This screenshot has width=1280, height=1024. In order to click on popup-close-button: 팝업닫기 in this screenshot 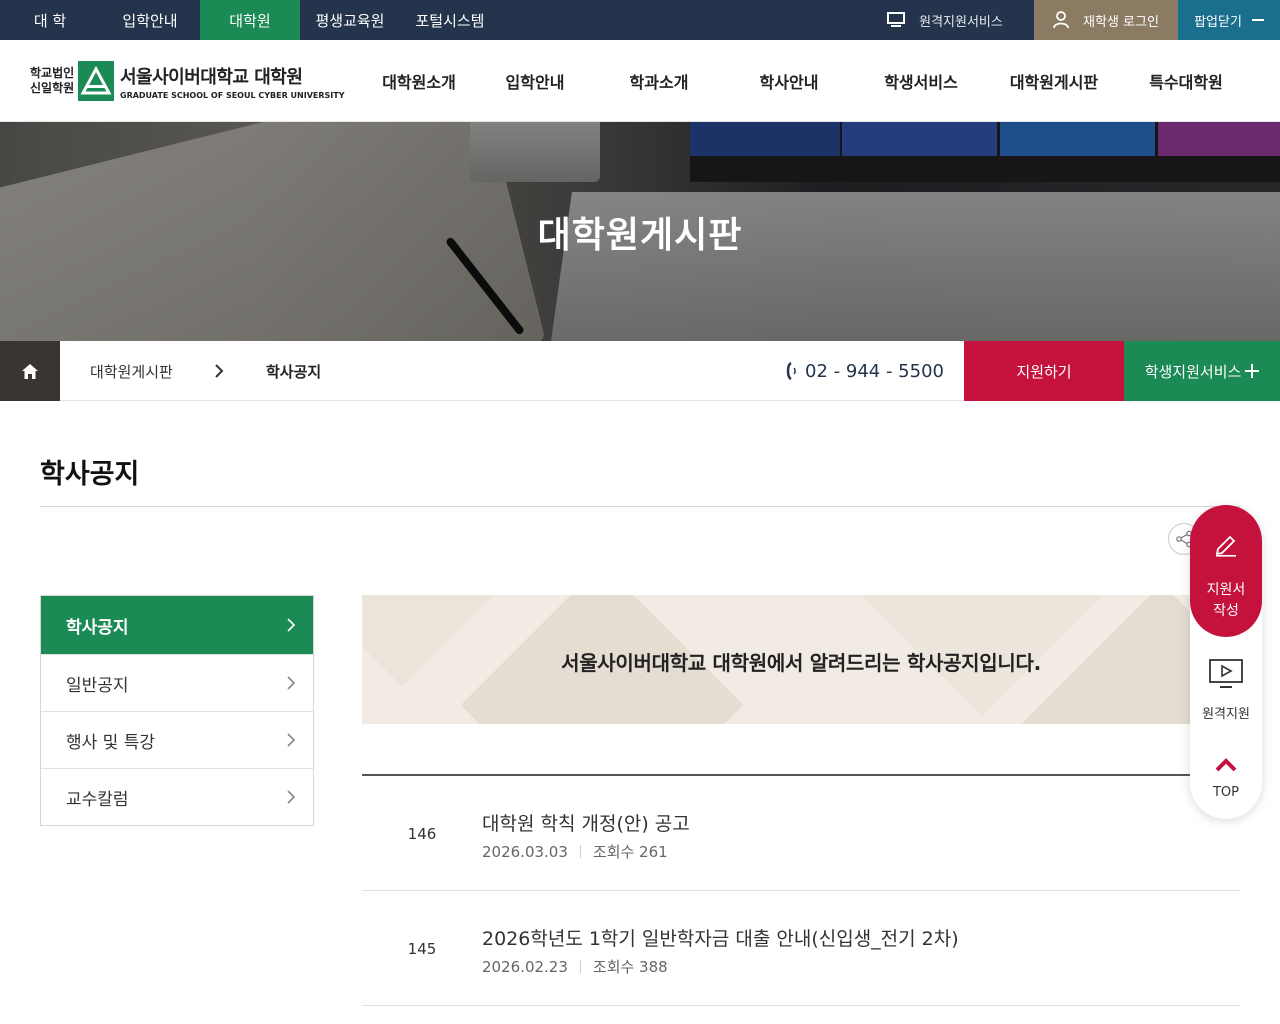, I will do `click(1229, 20)`.